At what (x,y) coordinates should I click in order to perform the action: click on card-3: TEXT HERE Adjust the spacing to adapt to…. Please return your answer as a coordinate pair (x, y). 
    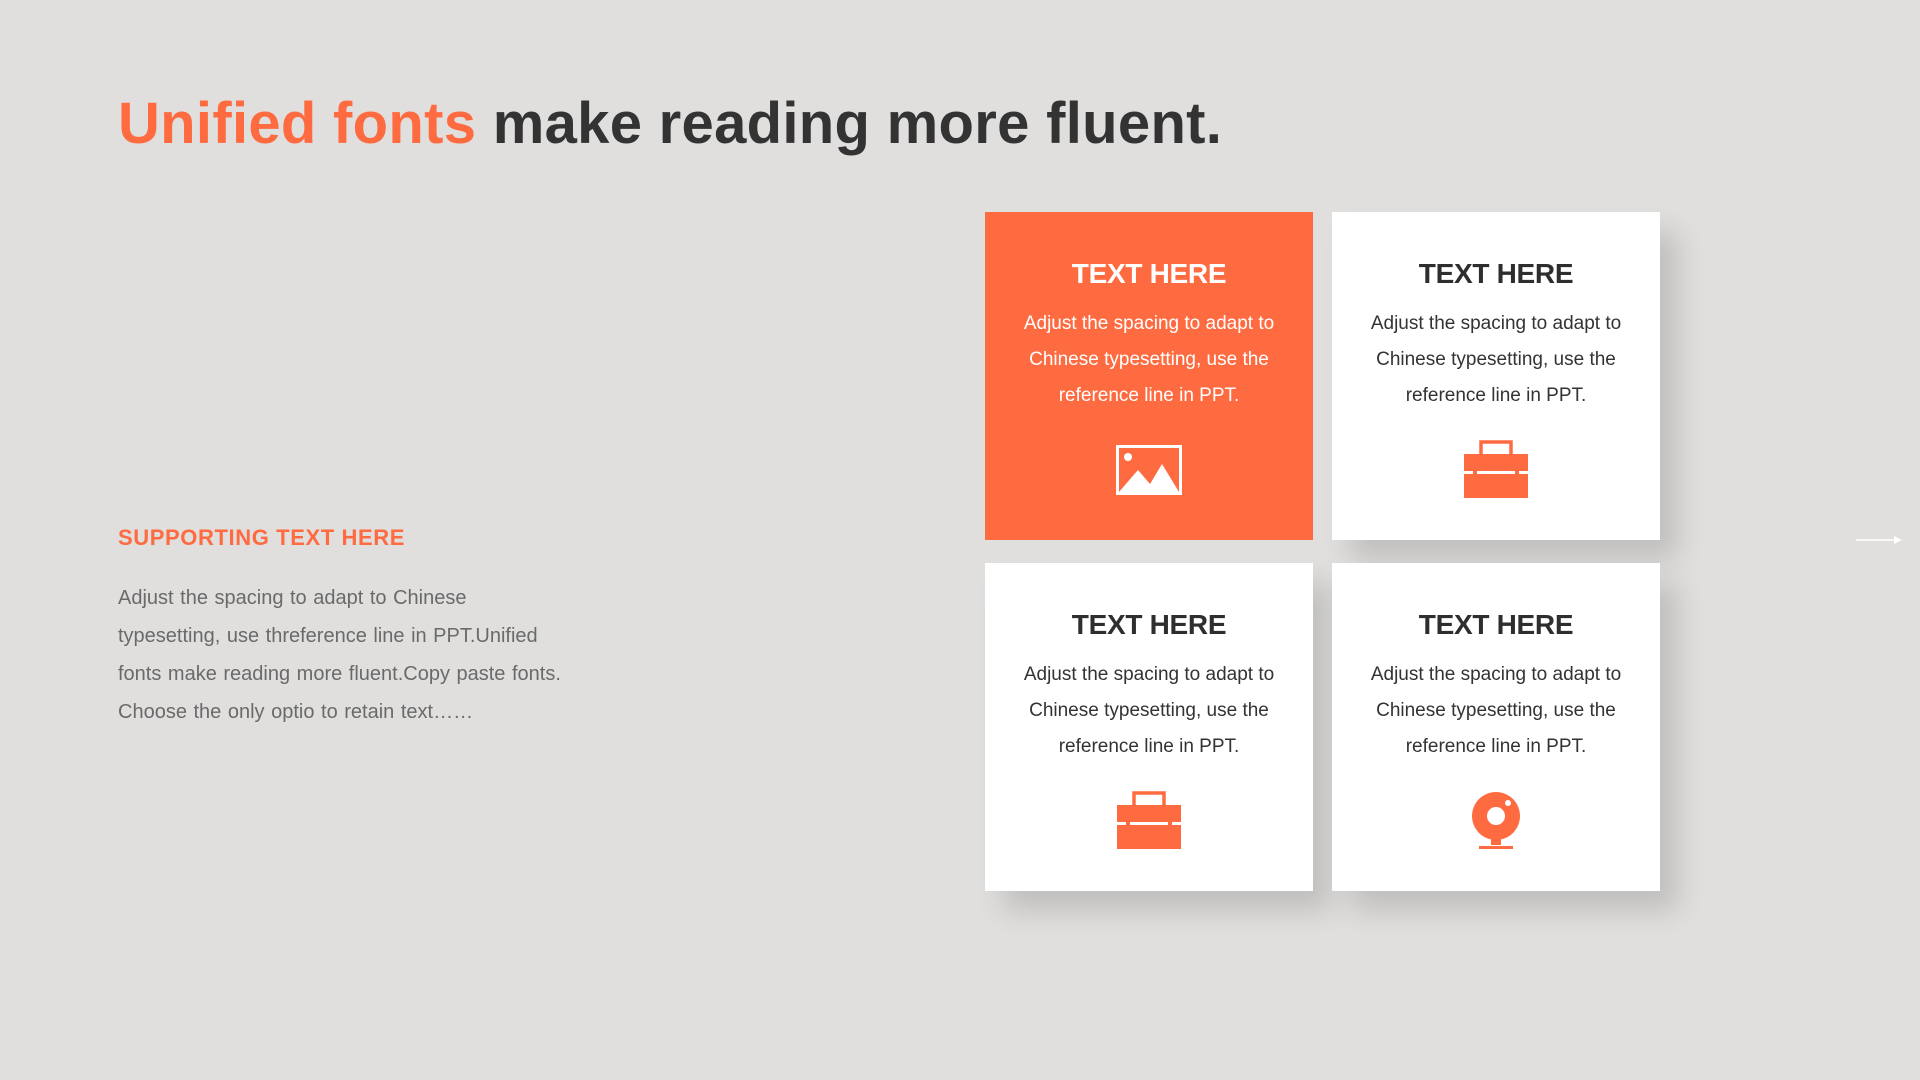
    Looking at the image, I should click on (1149, 727).